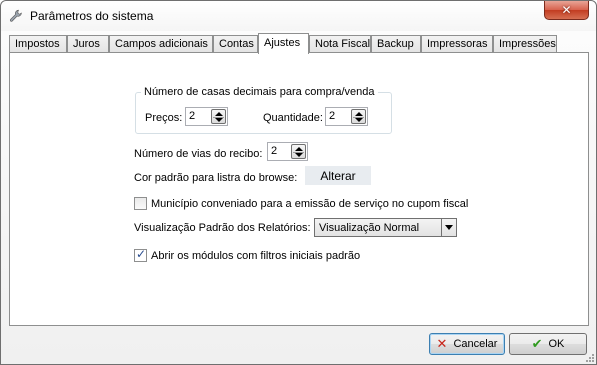  What do you see at coordinates (338, 175) in the screenshot?
I see `alterar-button: Alterar` at bounding box center [338, 175].